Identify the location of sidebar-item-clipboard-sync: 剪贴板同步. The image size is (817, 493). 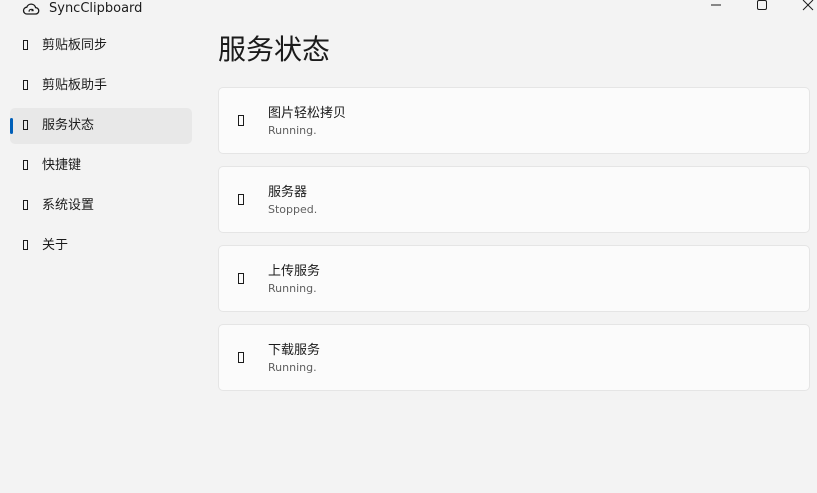
(101, 46).